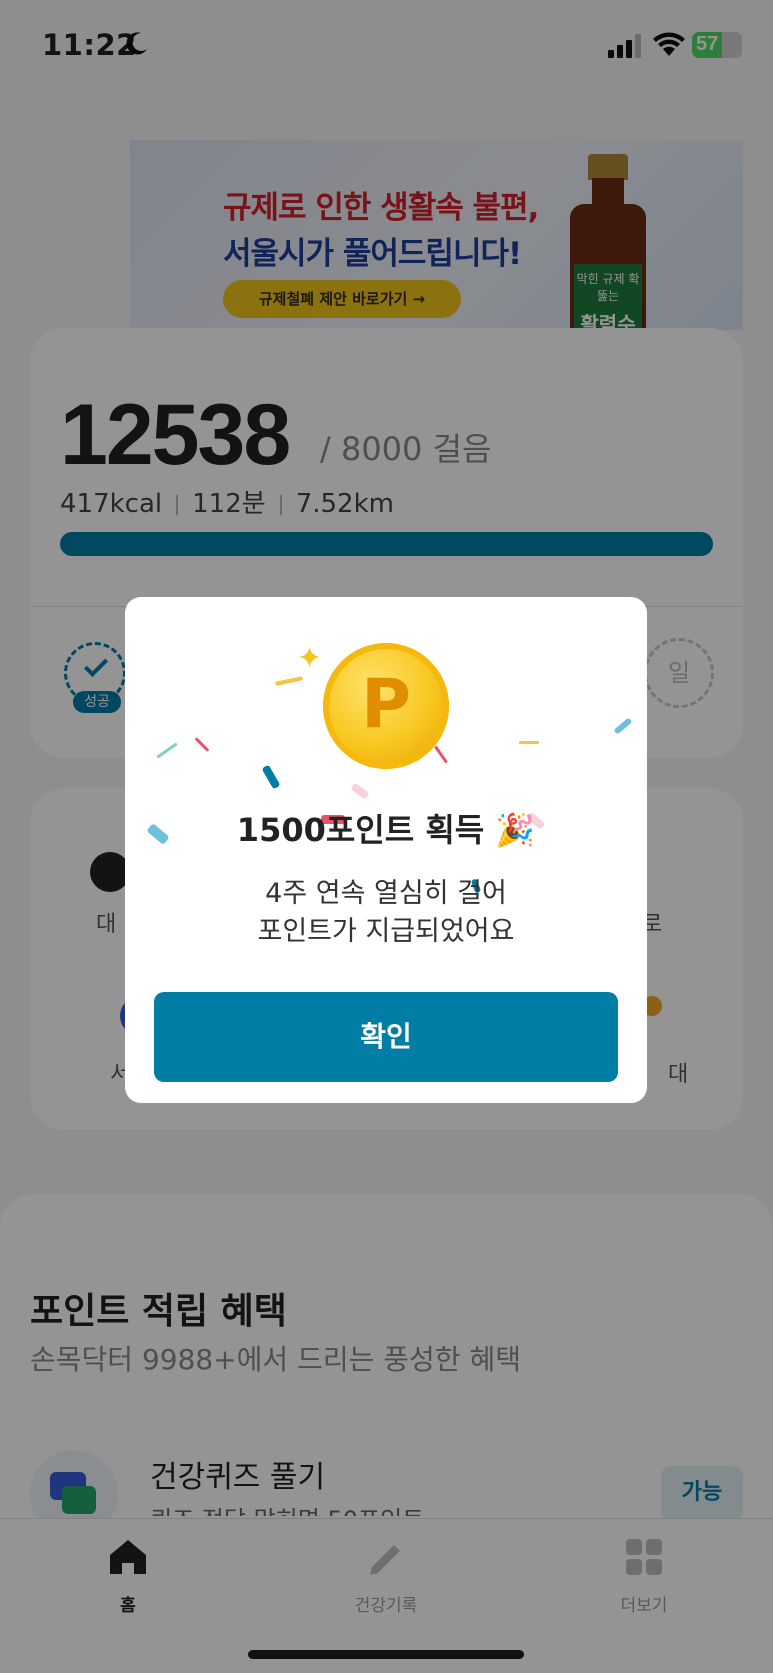  Describe the element at coordinates (310, 658) in the screenshot. I see `sparkle-icon: ✦` at that location.